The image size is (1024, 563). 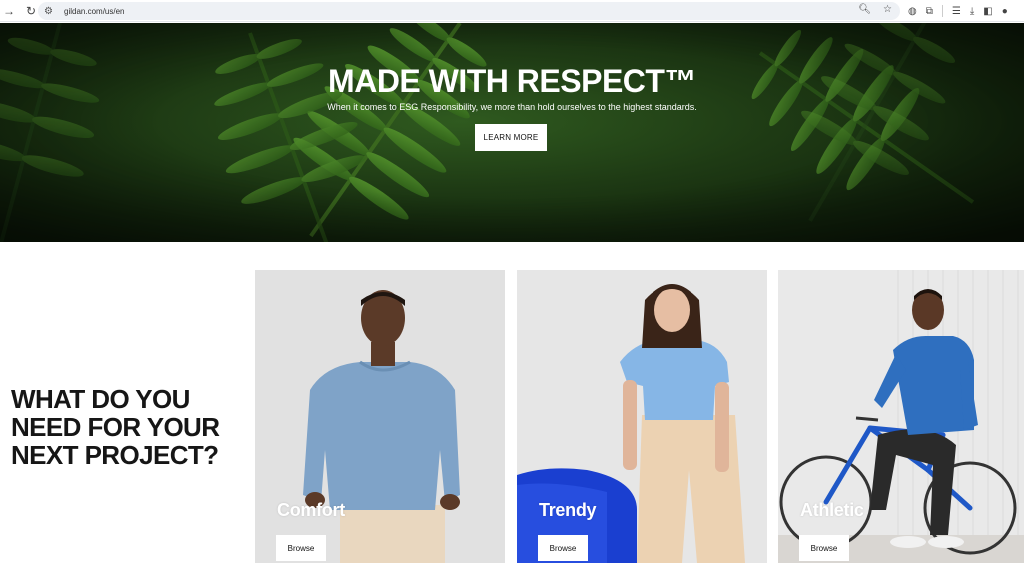 I want to click on zoom-icon: 🔍︎, so click(x=864, y=9).